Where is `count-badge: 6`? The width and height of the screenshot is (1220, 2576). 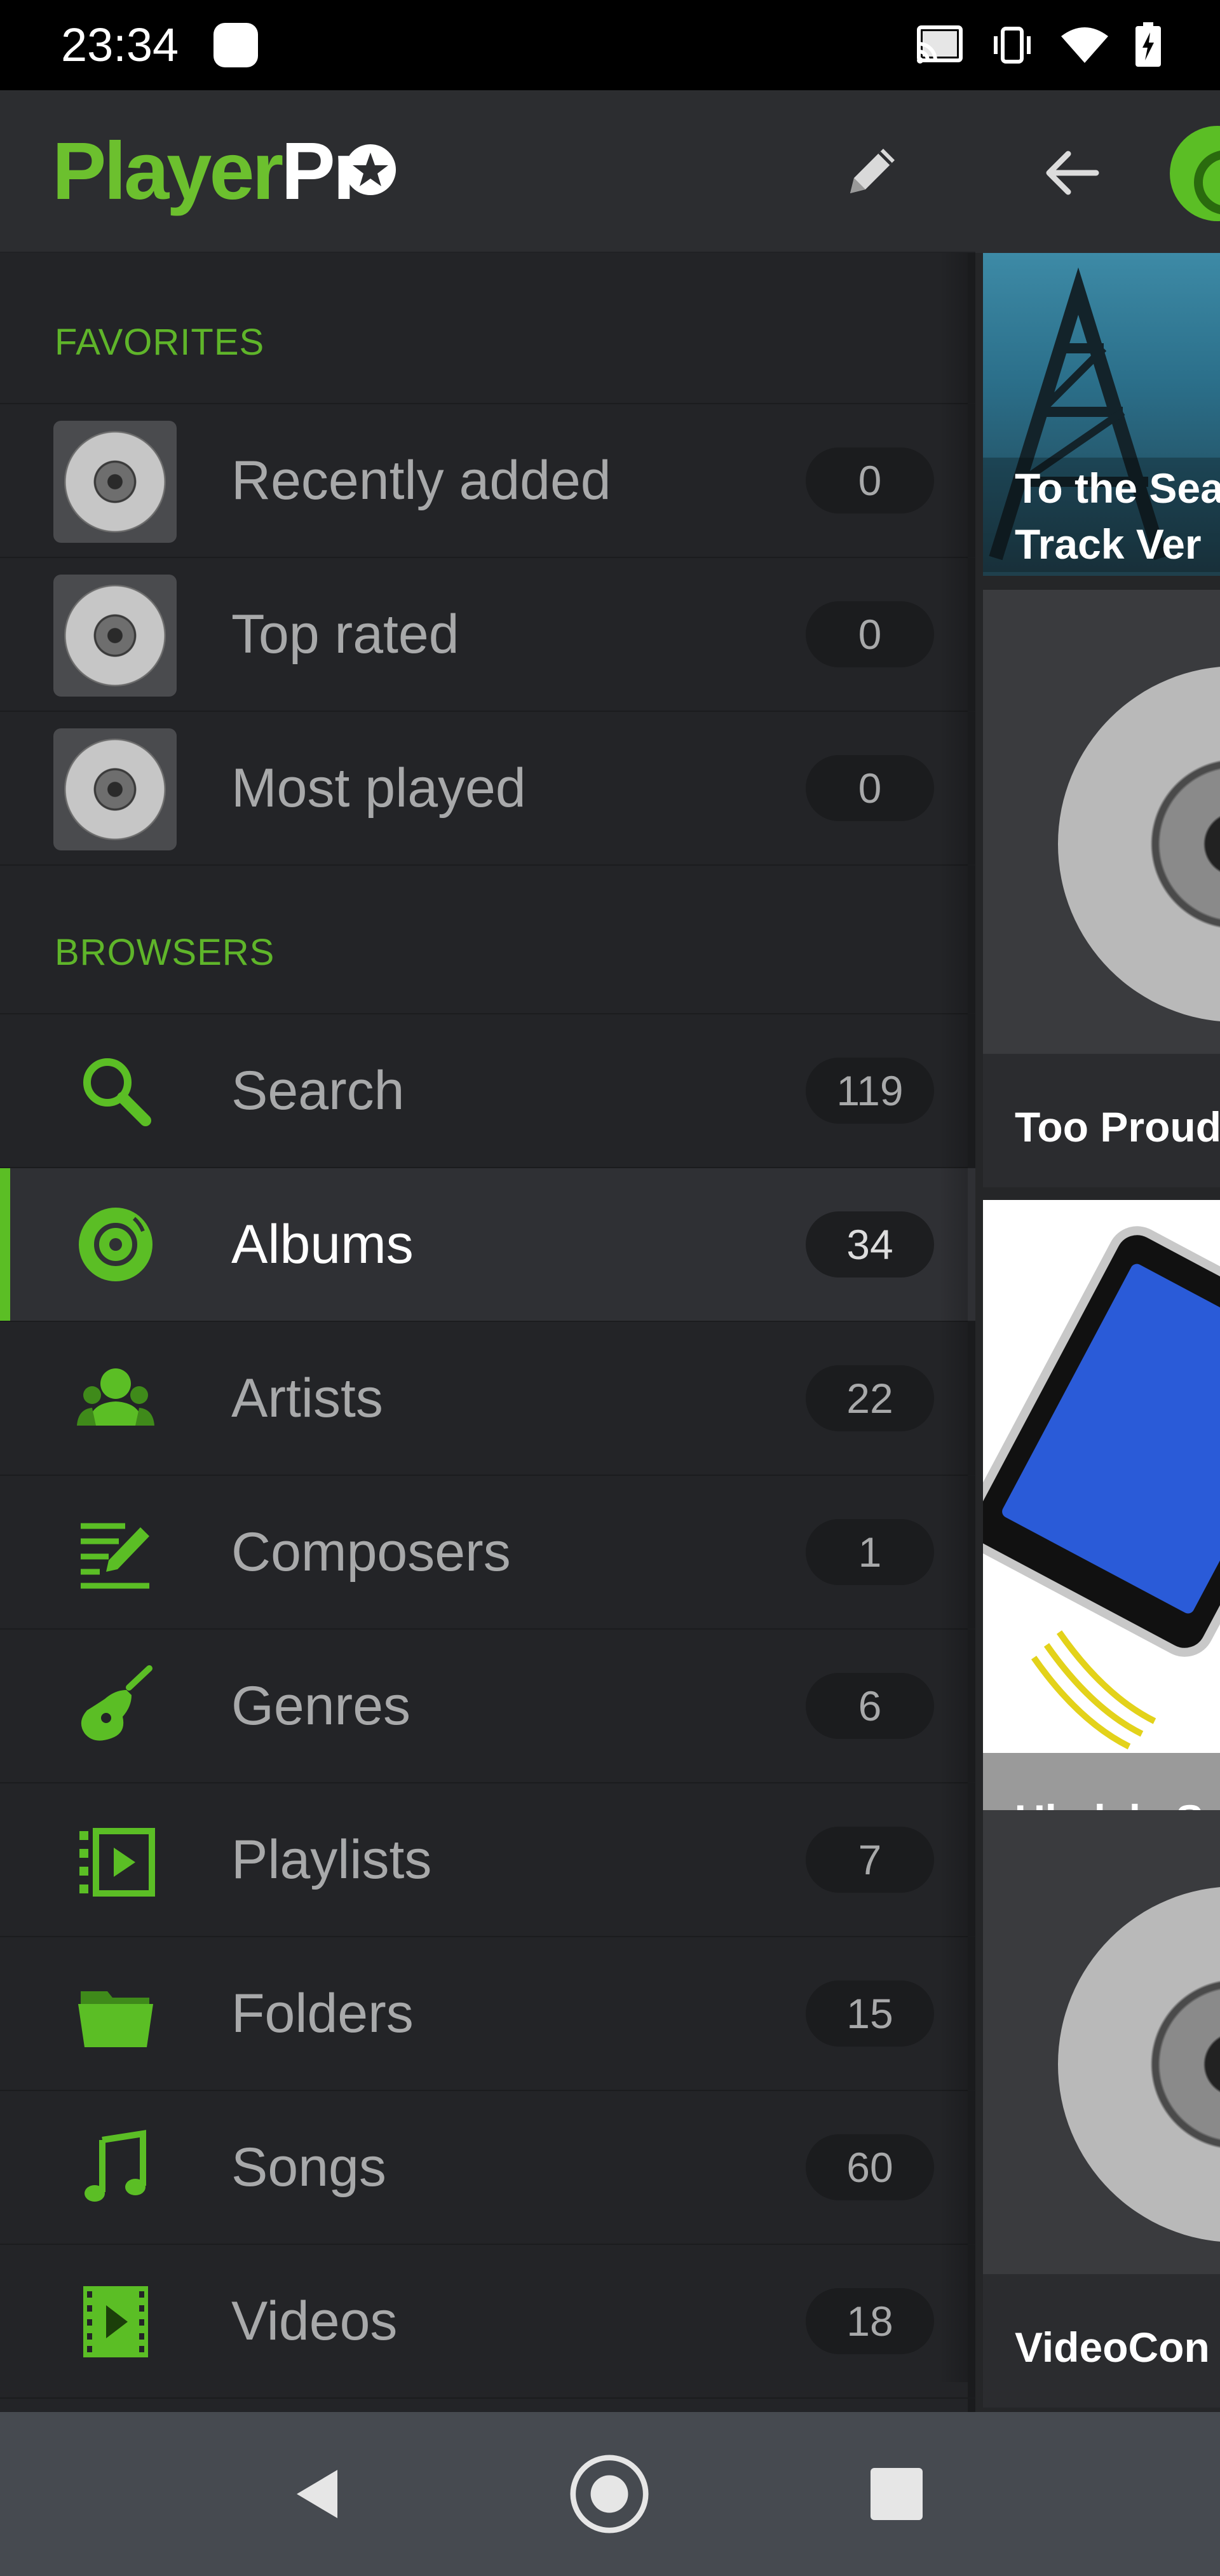
count-badge: 6 is located at coordinates (870, 1706).